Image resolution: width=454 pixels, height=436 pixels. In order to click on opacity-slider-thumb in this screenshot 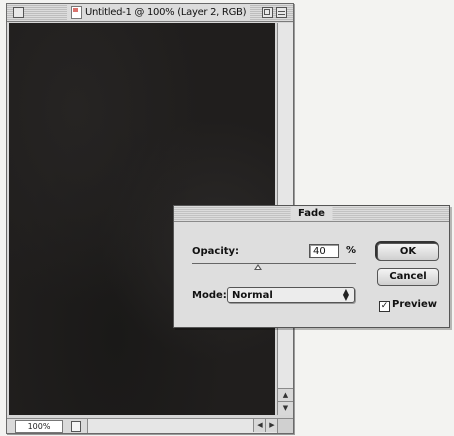, I will do `click(257, 267)`.